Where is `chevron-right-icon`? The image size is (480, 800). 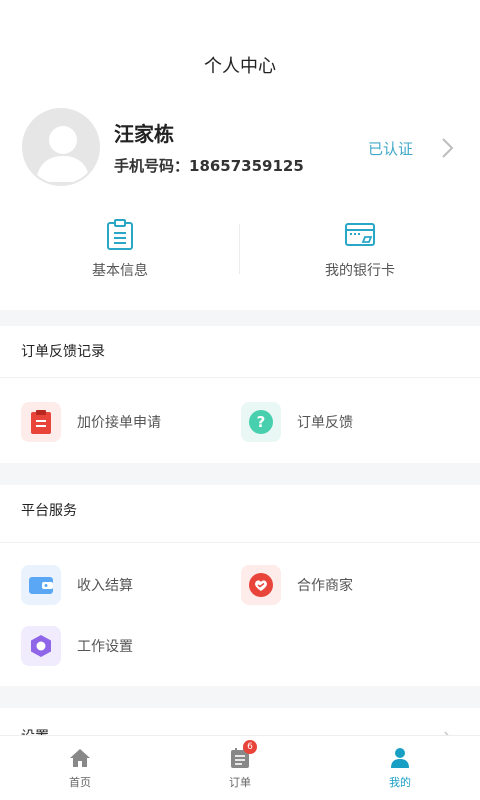 chevron-right-icon is located at coordinates (448, 148).